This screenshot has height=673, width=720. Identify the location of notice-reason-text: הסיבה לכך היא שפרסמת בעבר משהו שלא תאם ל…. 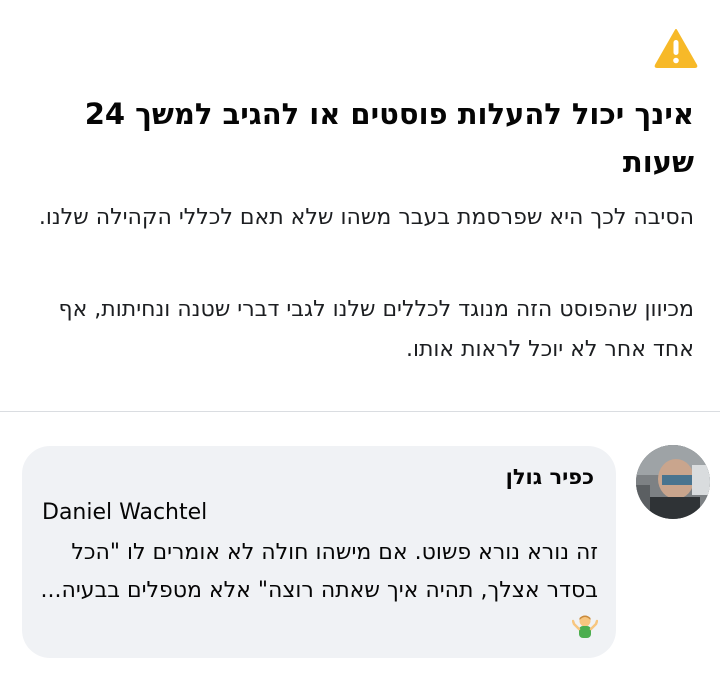
(366, 217).